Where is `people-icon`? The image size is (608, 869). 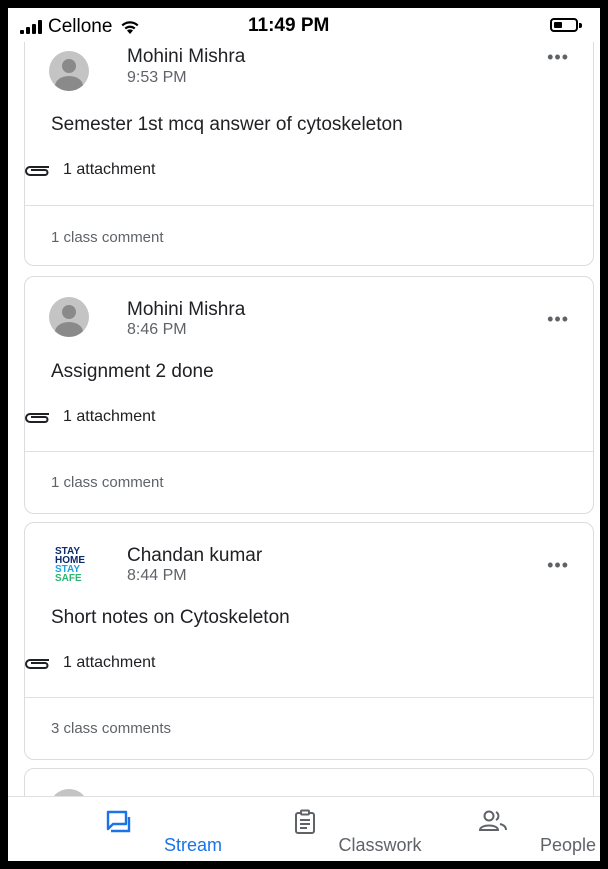 people-icon is located at coordinates (492, 820).